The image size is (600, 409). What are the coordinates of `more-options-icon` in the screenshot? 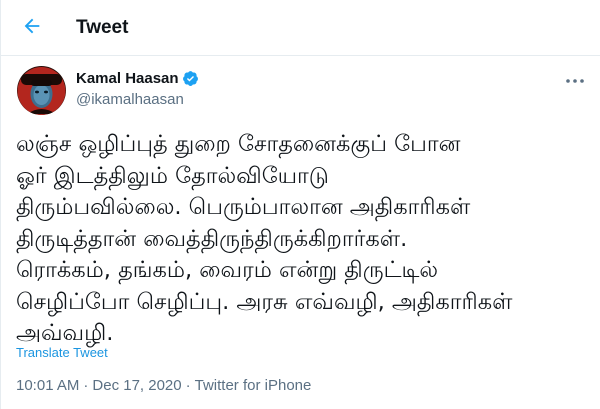 It's located at (575, 78).